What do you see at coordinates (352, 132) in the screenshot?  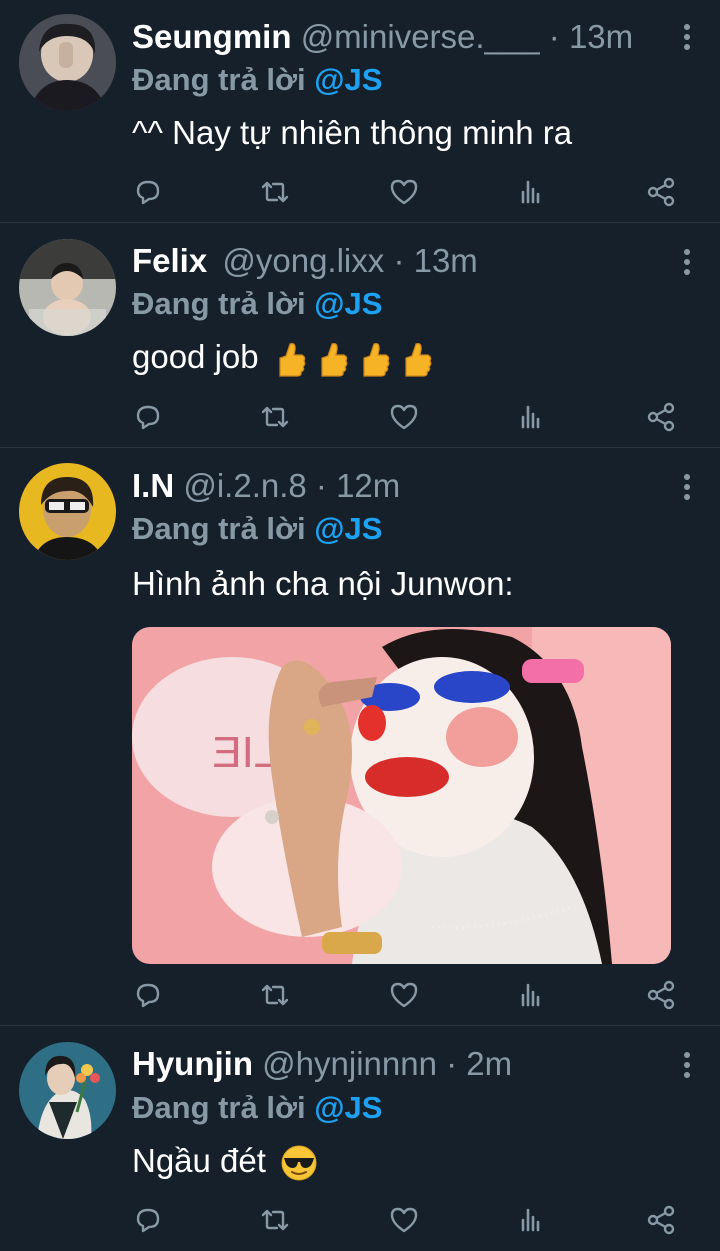 I see `tweet-text: ^^ Nay tự nhiên thông minh ra` at bounding box center [352, 132].